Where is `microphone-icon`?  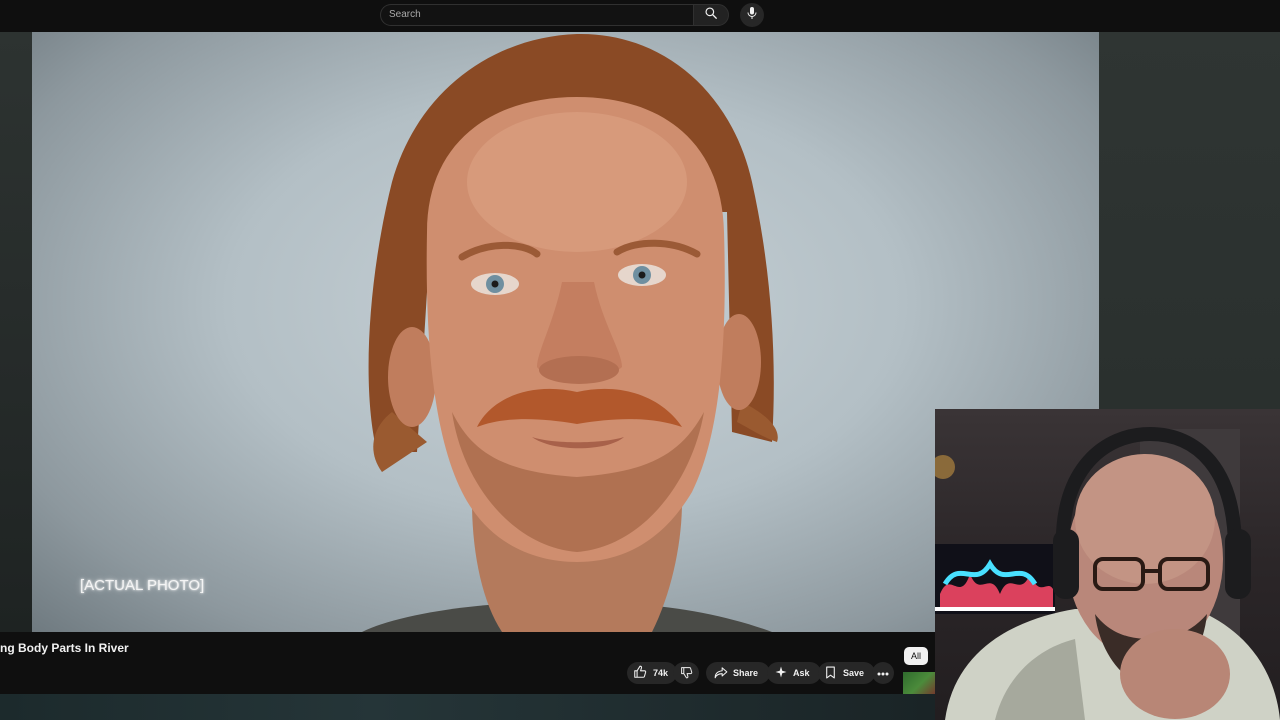 microphone-icon is located at coordinates (752, 15).